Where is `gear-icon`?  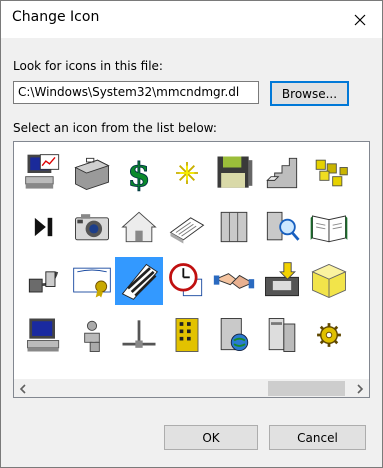 gear-icon is located at coordinates (329, 335).